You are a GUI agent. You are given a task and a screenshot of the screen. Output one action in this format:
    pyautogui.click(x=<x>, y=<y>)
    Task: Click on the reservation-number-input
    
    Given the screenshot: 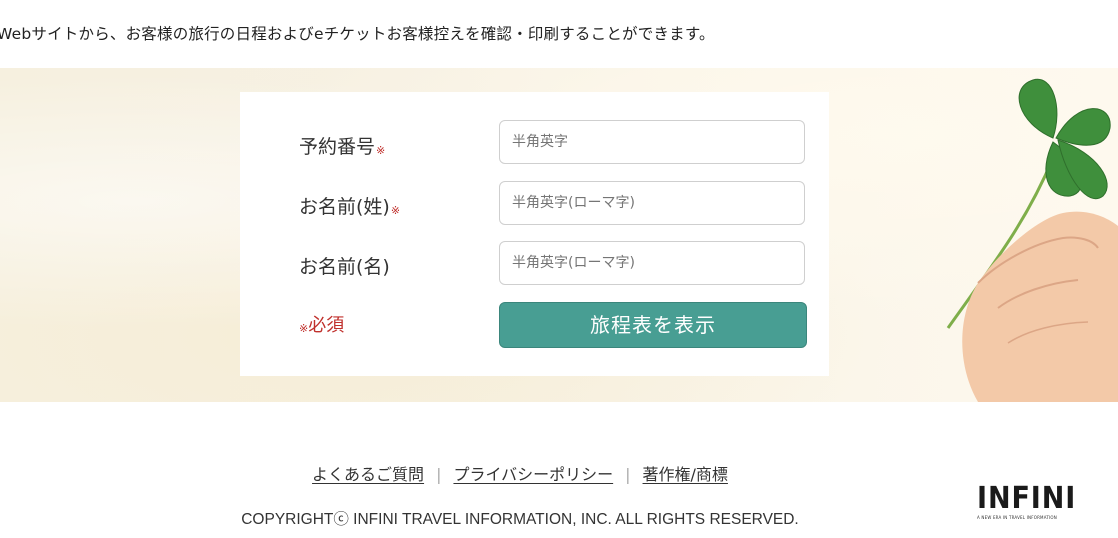 What is the action you would take?
    pyautogui.click(x=652, y=142)
    